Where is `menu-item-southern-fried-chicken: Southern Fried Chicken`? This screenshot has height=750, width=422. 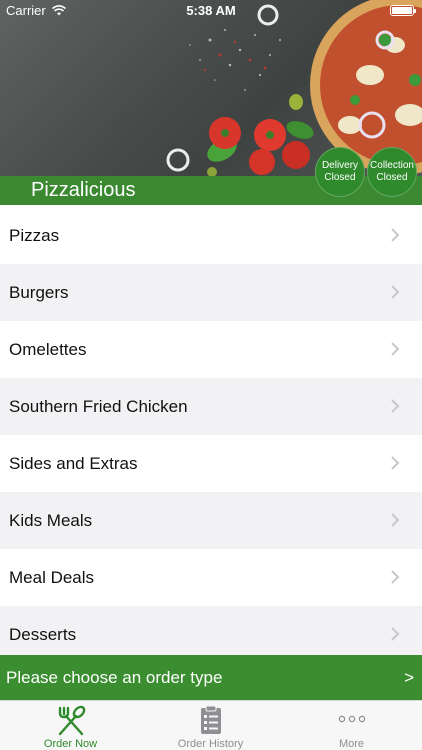
menu-item-southern-fried-chicken: Southern Fried Chicken is located at coordinates (211, 406).